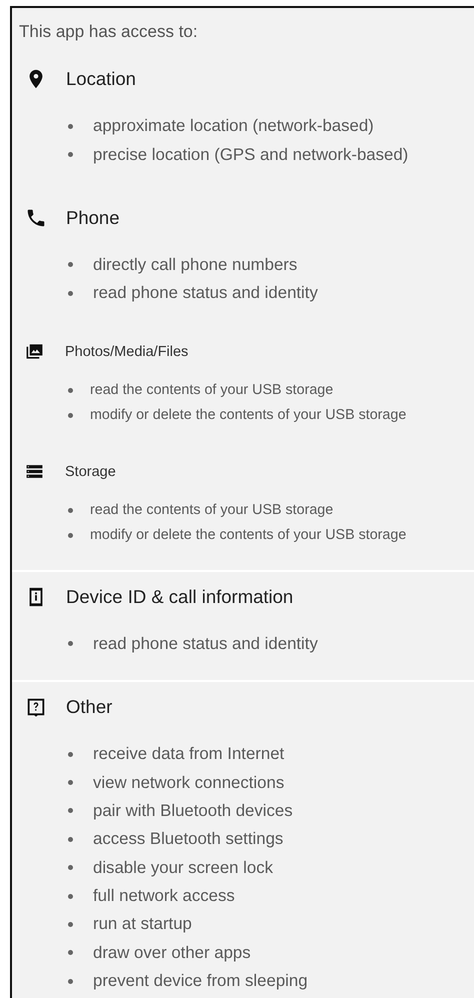 The height and width of the screenshot is (998, 474). Describe the element at coordinates (101, 79) in the screenshot. I see `permission-group-title: Location` at that location.